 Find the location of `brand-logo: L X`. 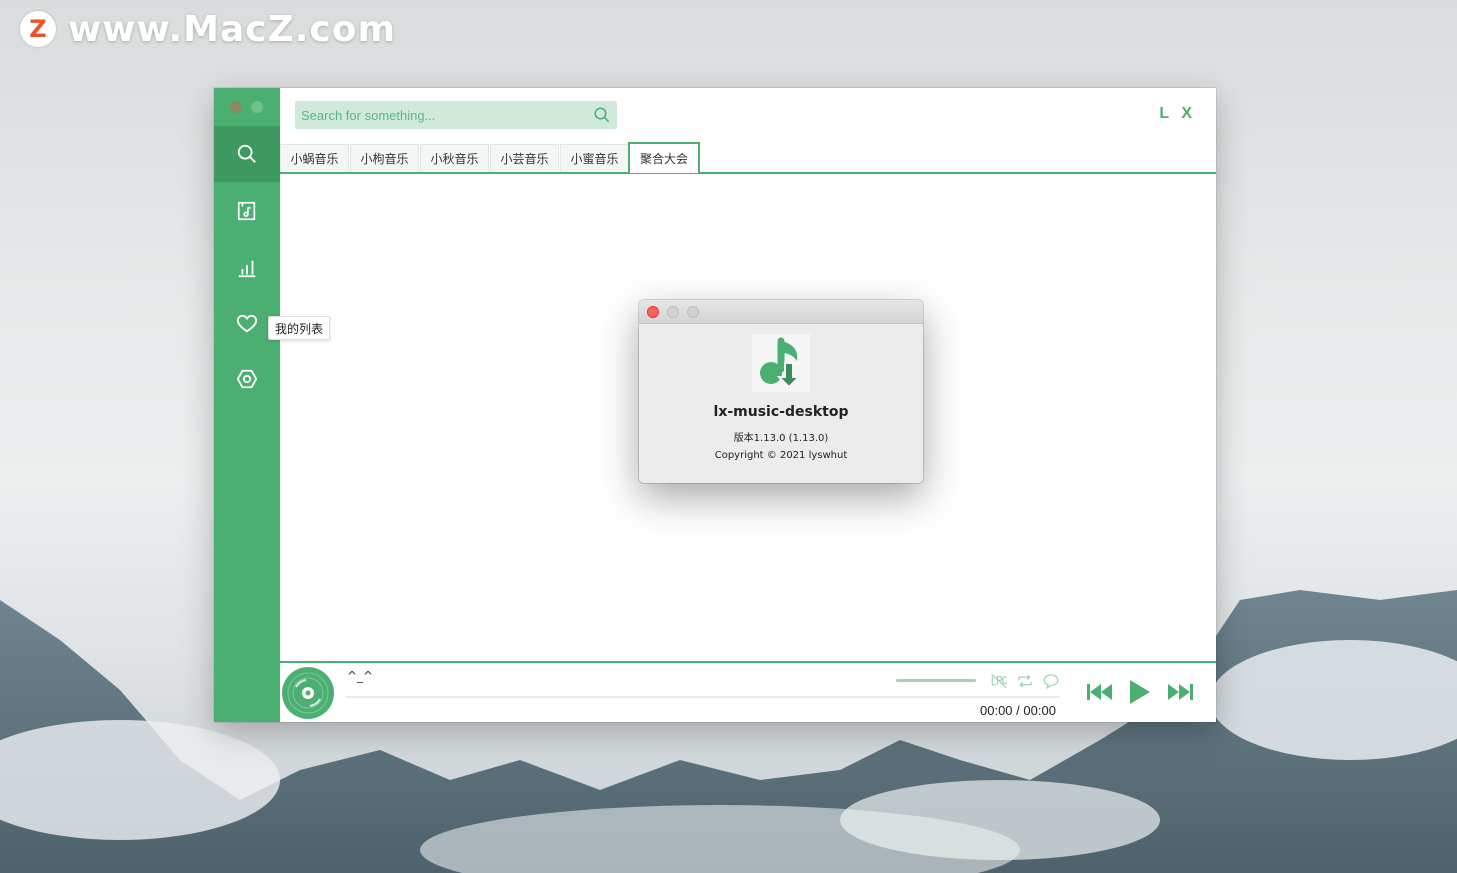

brand-logo: L X is located at coordinates (1177, 113).